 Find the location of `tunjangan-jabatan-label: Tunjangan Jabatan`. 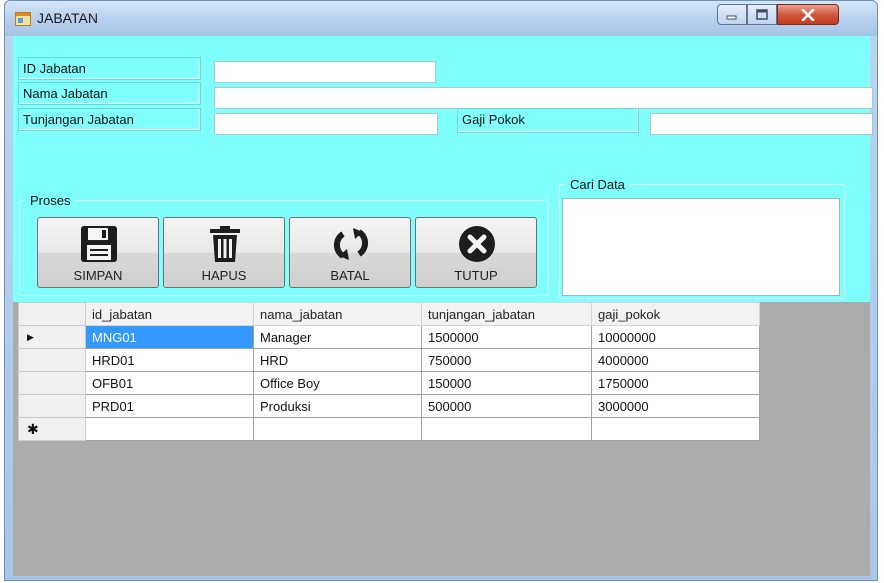

tunjangan-jabatan-label: Tunjangan Jabatan is located at coordinates (109, 119).